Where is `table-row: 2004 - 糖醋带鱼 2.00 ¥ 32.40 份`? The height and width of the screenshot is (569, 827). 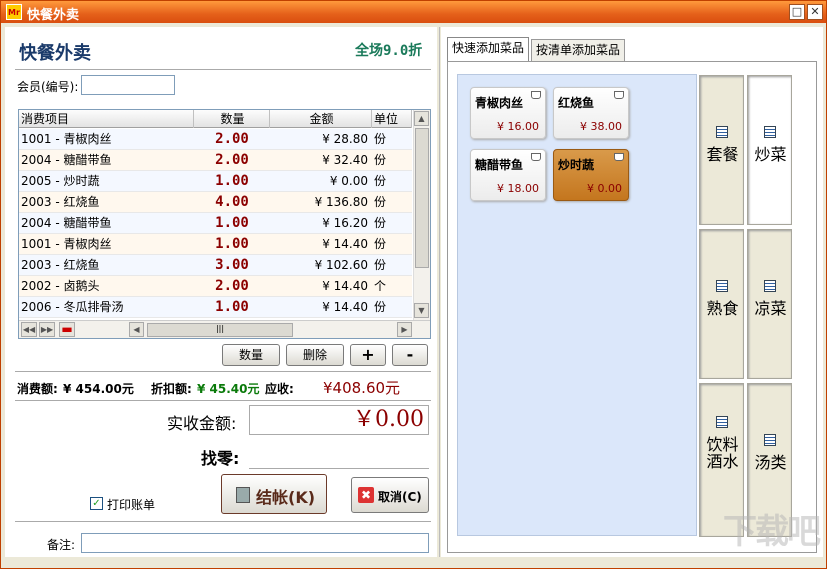 table-row: 2004 - 糖醋带鱼 2.00 ¥ 32.40 份 is located at coordinates (215, 160).